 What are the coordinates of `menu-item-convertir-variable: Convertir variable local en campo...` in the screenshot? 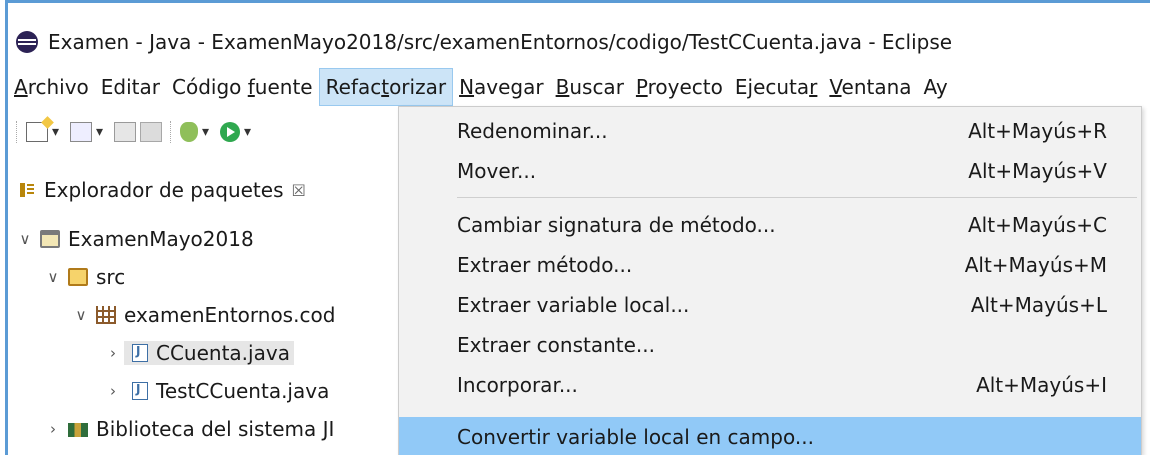 It's located at (770, 436).